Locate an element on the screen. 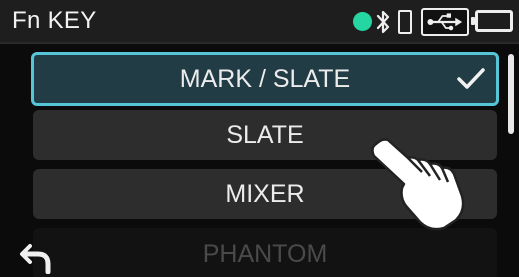  tap-hand-icon is located at coordinates (418, 184).